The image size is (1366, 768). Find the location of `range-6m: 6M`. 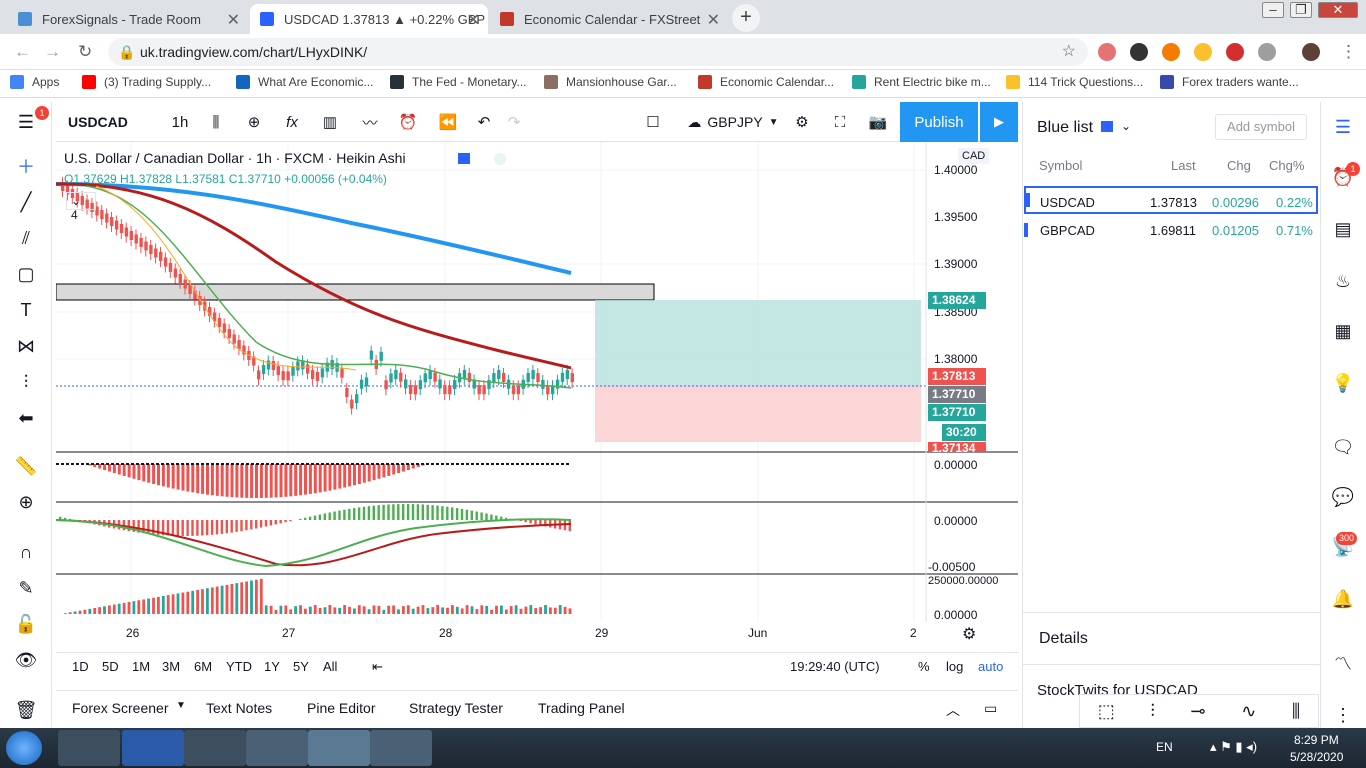

range-6m: 6M is located at coordinates (203, 666).